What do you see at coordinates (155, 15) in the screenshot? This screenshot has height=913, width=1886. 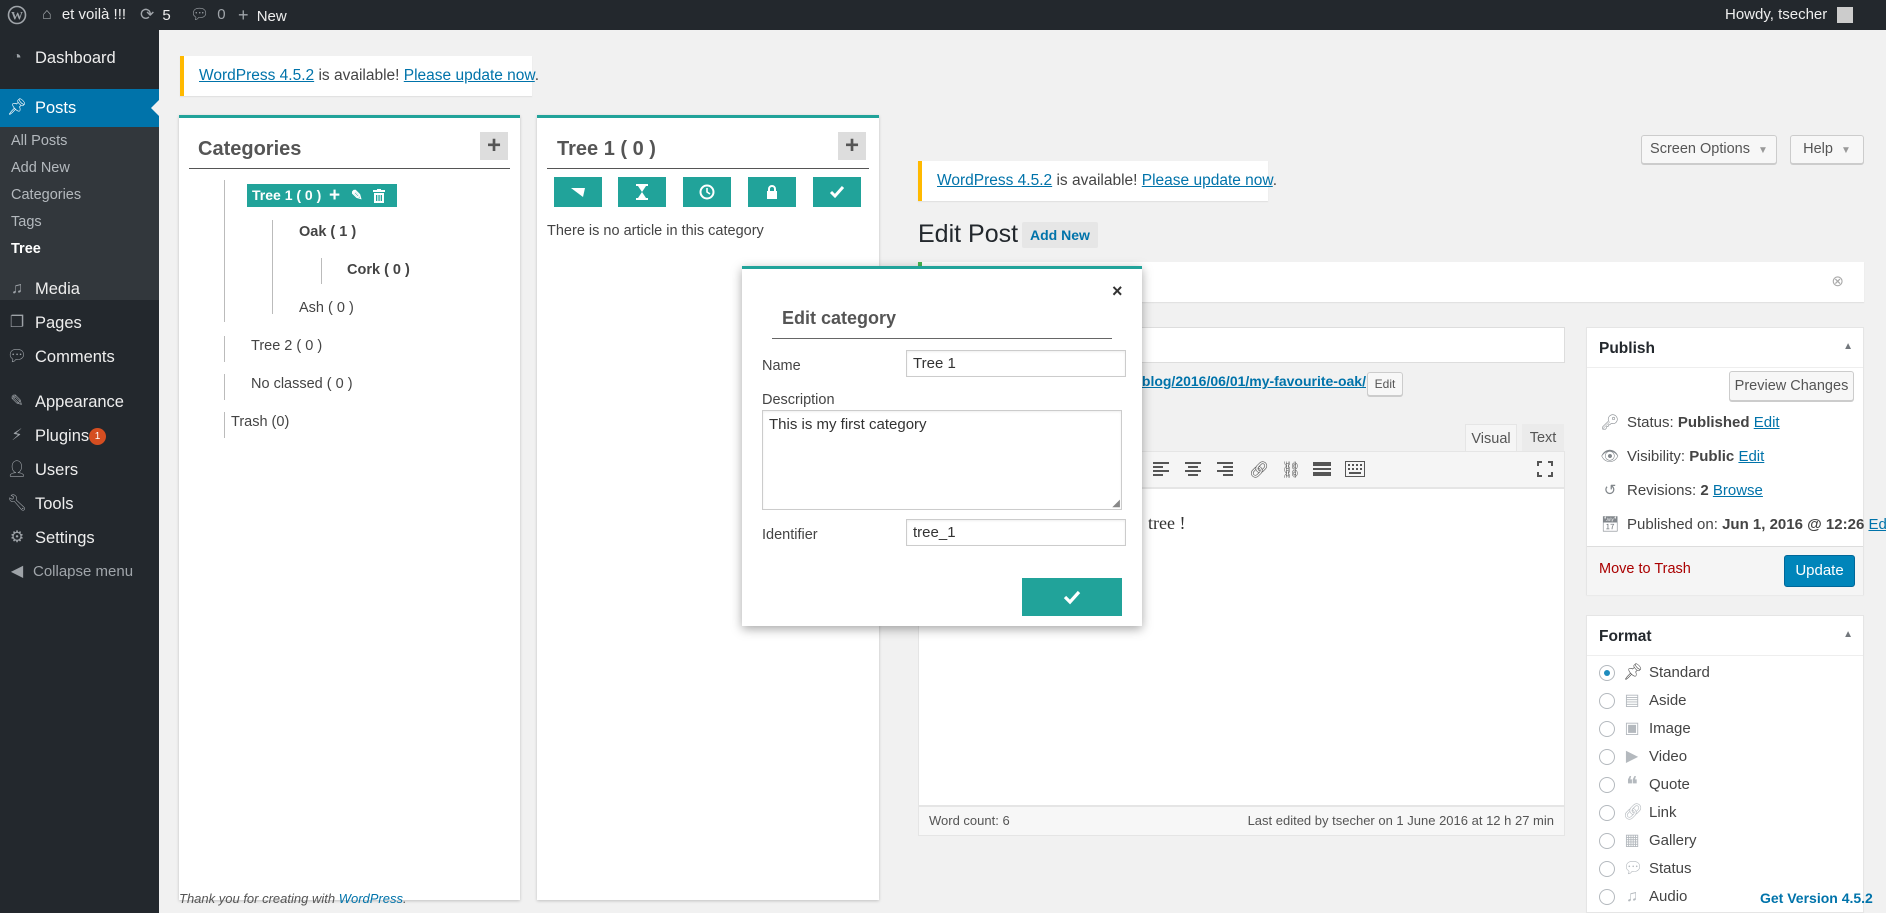 I see `updates-link: ⟳ 5` at bounding box center [155, 15].